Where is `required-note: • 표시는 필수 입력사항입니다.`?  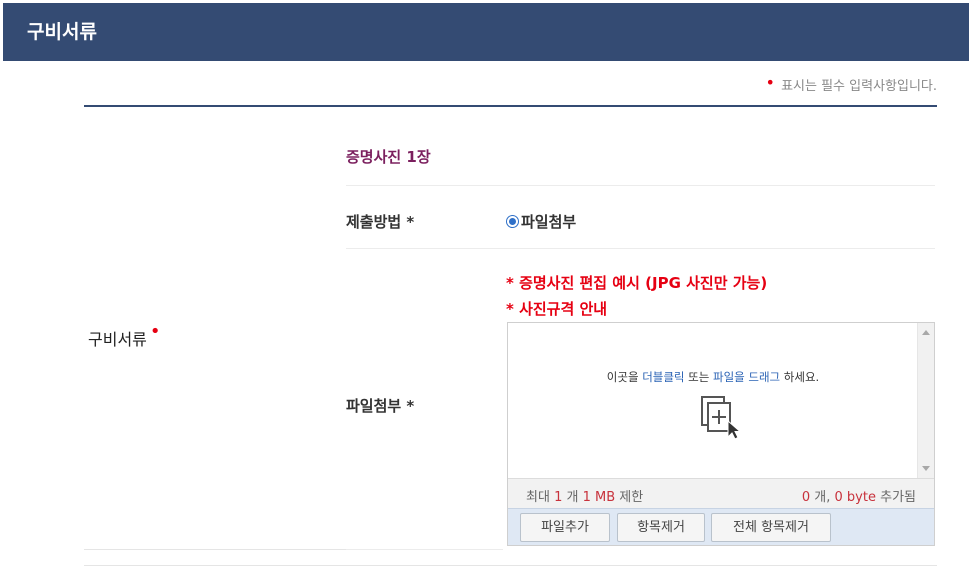 required-note: • 표시는 필수 입력사항입니다. is located at coordinates (852, 83).